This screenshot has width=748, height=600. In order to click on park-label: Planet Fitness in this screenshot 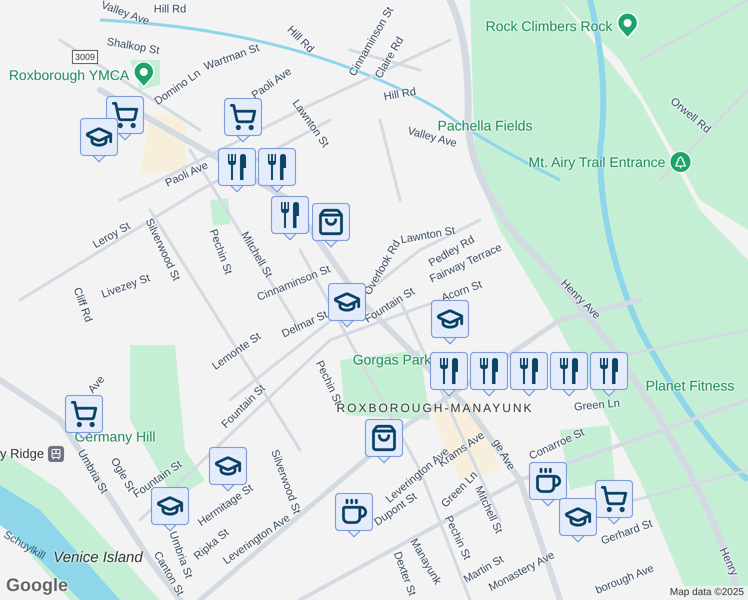, I will do `click(690, 386)`.